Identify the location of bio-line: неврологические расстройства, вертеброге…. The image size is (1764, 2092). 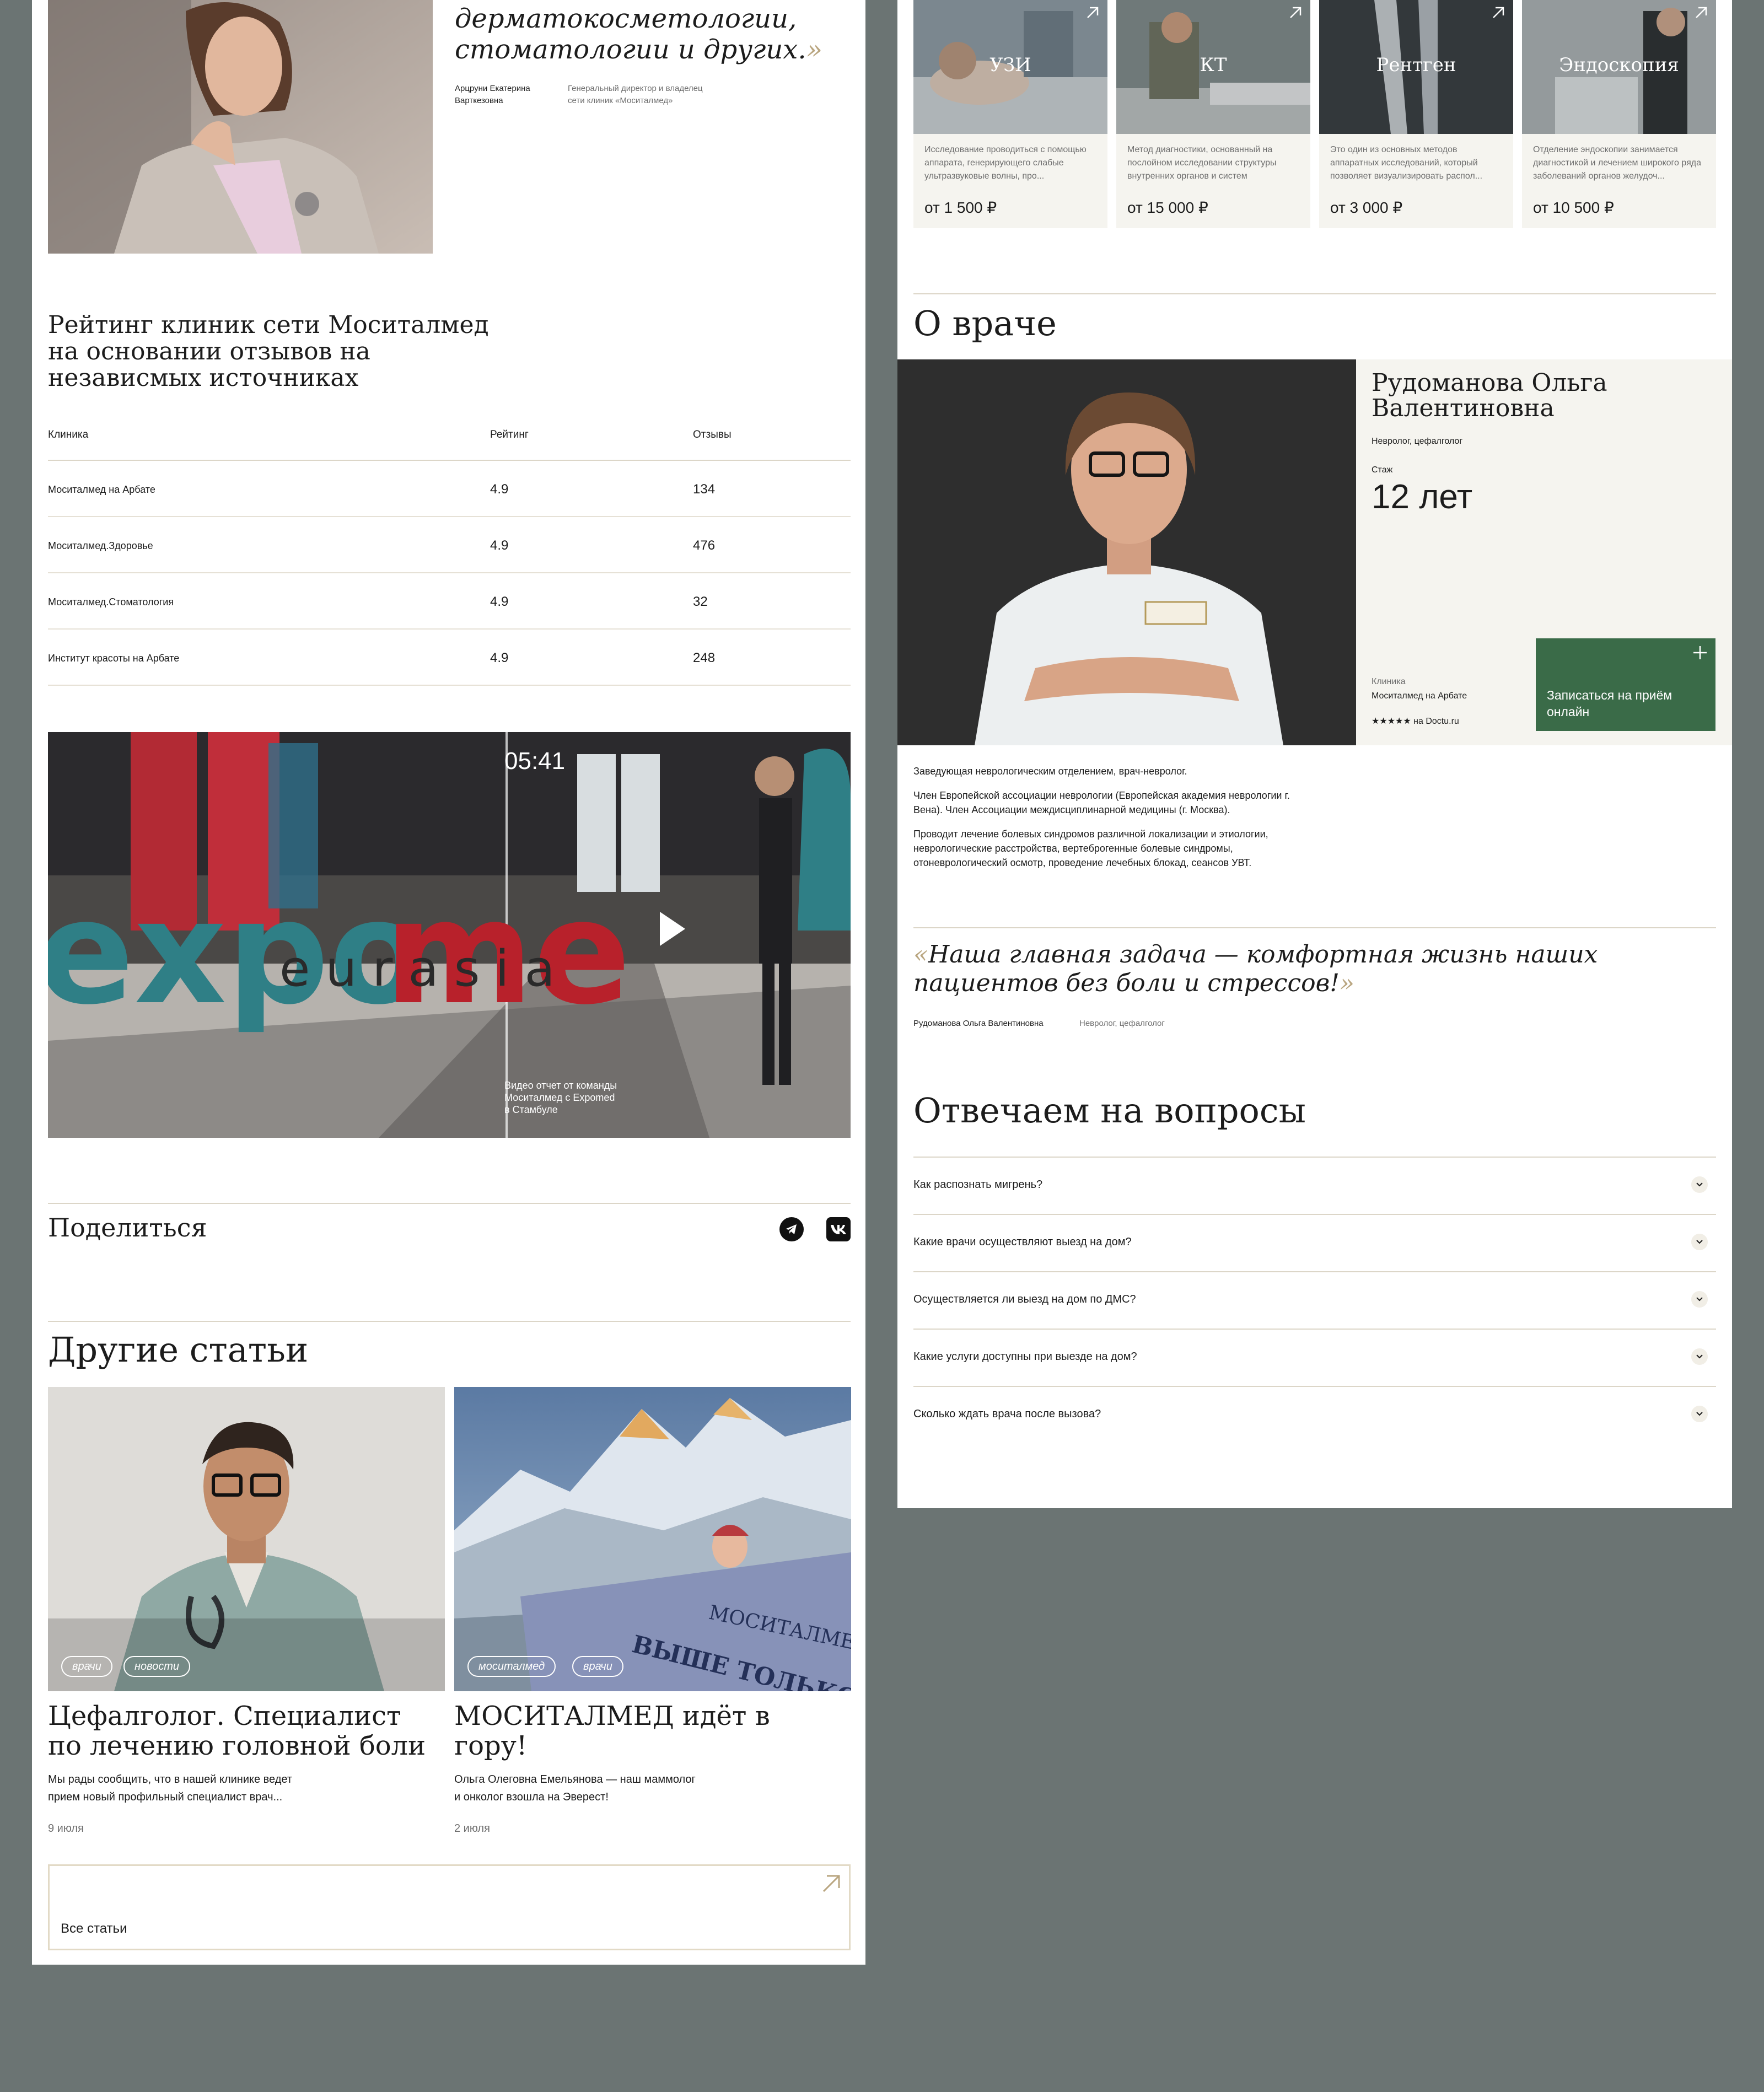
(1073, 848).